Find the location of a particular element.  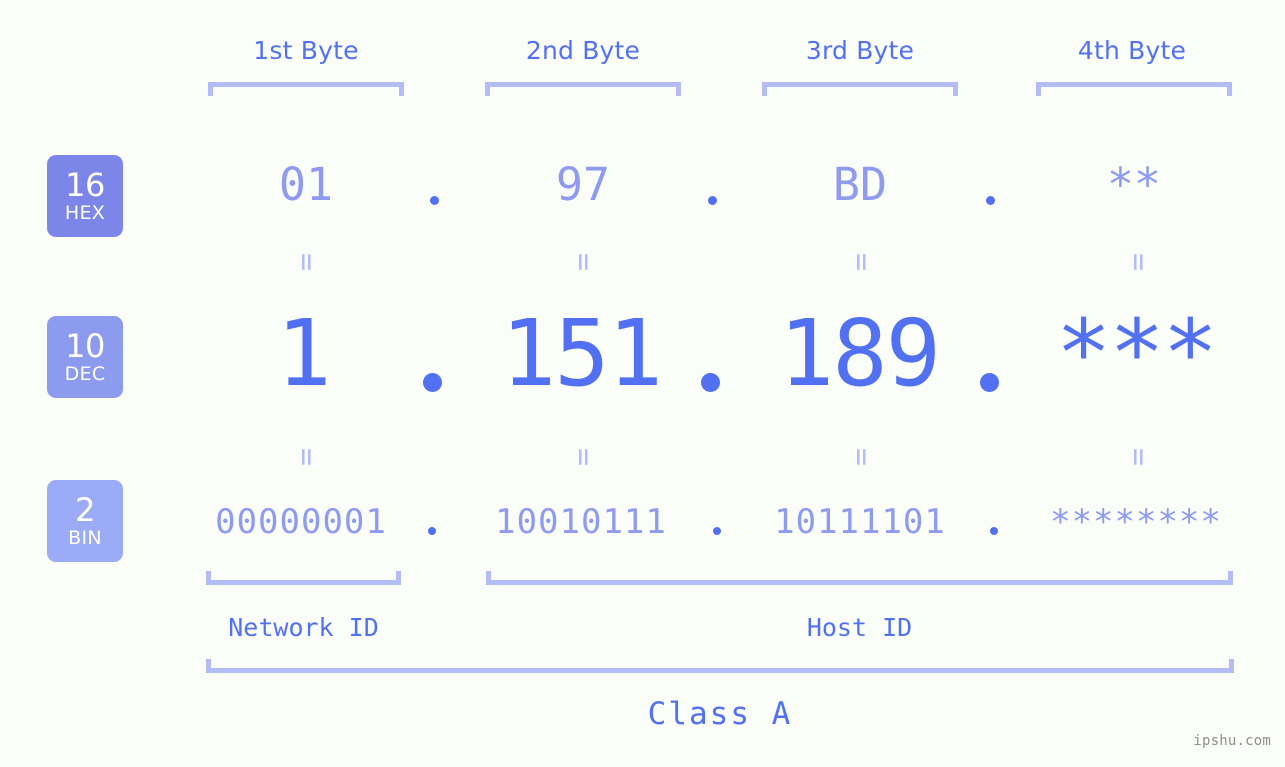

base-badge-dec: 10 DEC is located at coordinates (85, 357).